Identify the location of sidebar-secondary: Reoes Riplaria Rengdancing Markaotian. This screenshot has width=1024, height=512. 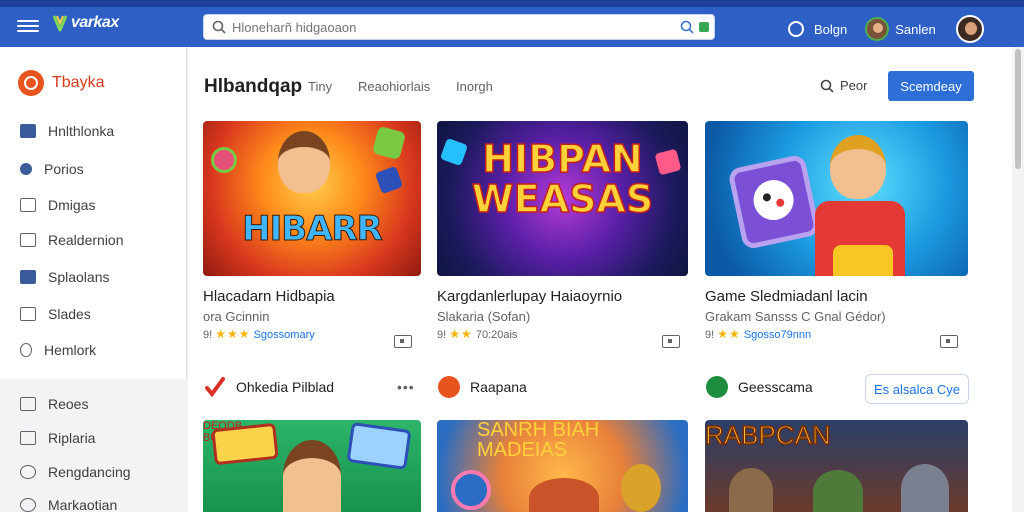
(93, 445).